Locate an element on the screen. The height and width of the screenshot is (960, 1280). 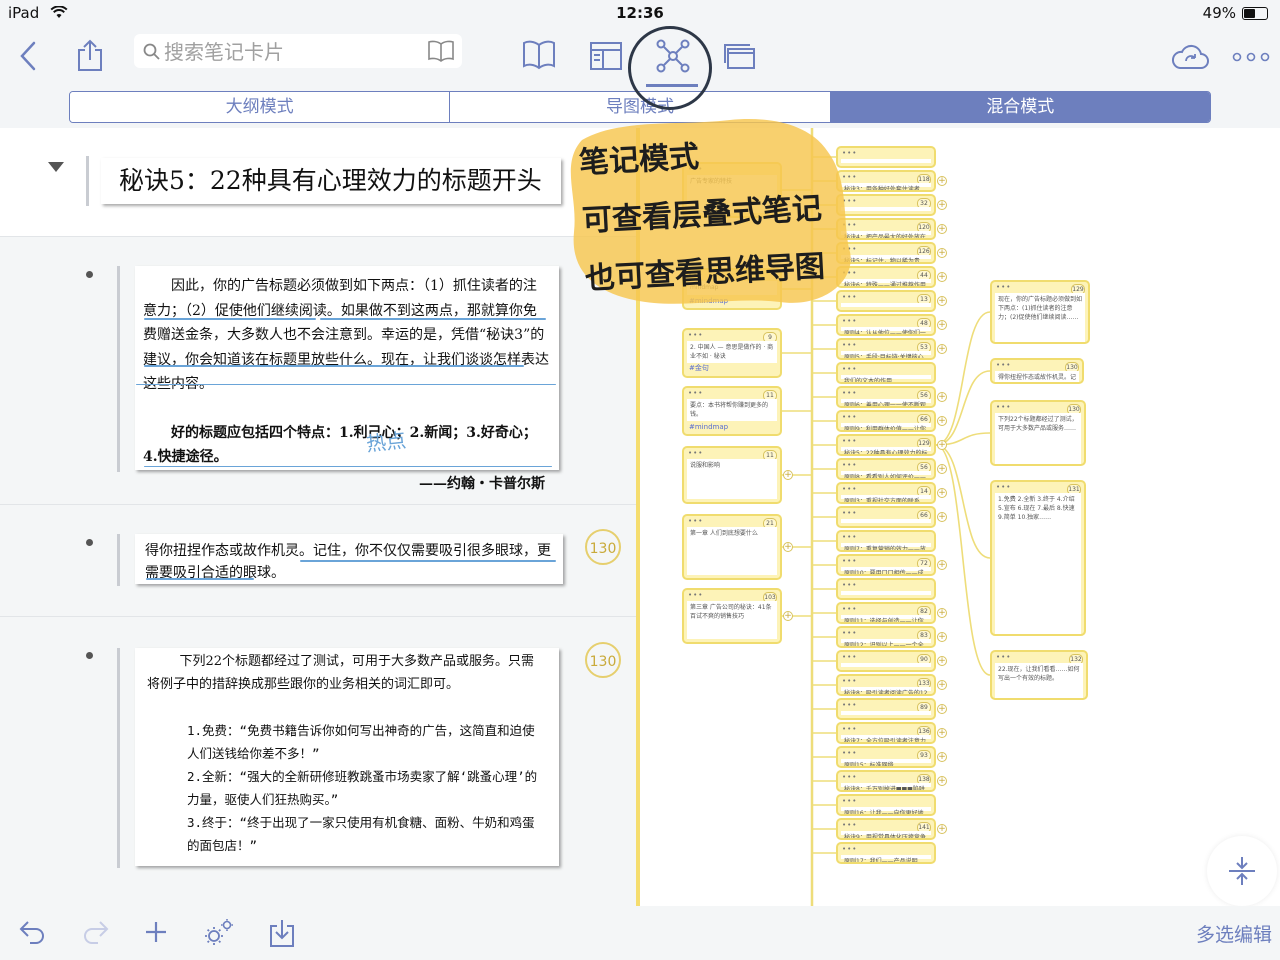
topic-node: ••• 138 秘诀8：千万别掉进■■■陷阱 is located at coordinates (886, 781).